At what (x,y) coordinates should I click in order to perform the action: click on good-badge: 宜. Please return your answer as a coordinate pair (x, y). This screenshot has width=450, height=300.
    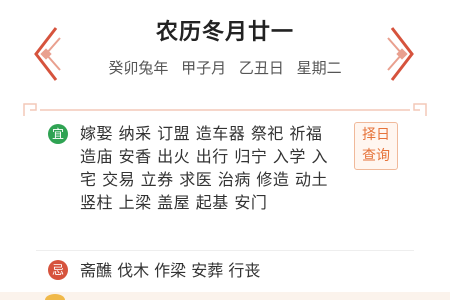
    Looking at the image, I should click on (58, 134).